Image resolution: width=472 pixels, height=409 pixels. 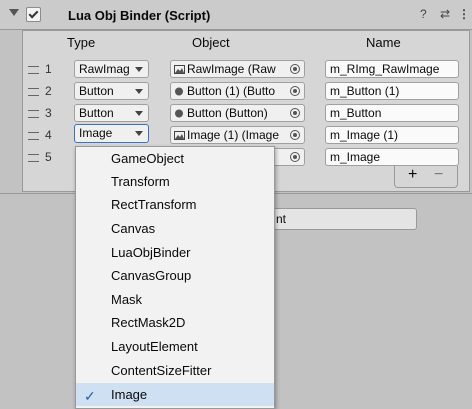 I want to click on type-dropdown-4: Image, so click(x=111, y=133).